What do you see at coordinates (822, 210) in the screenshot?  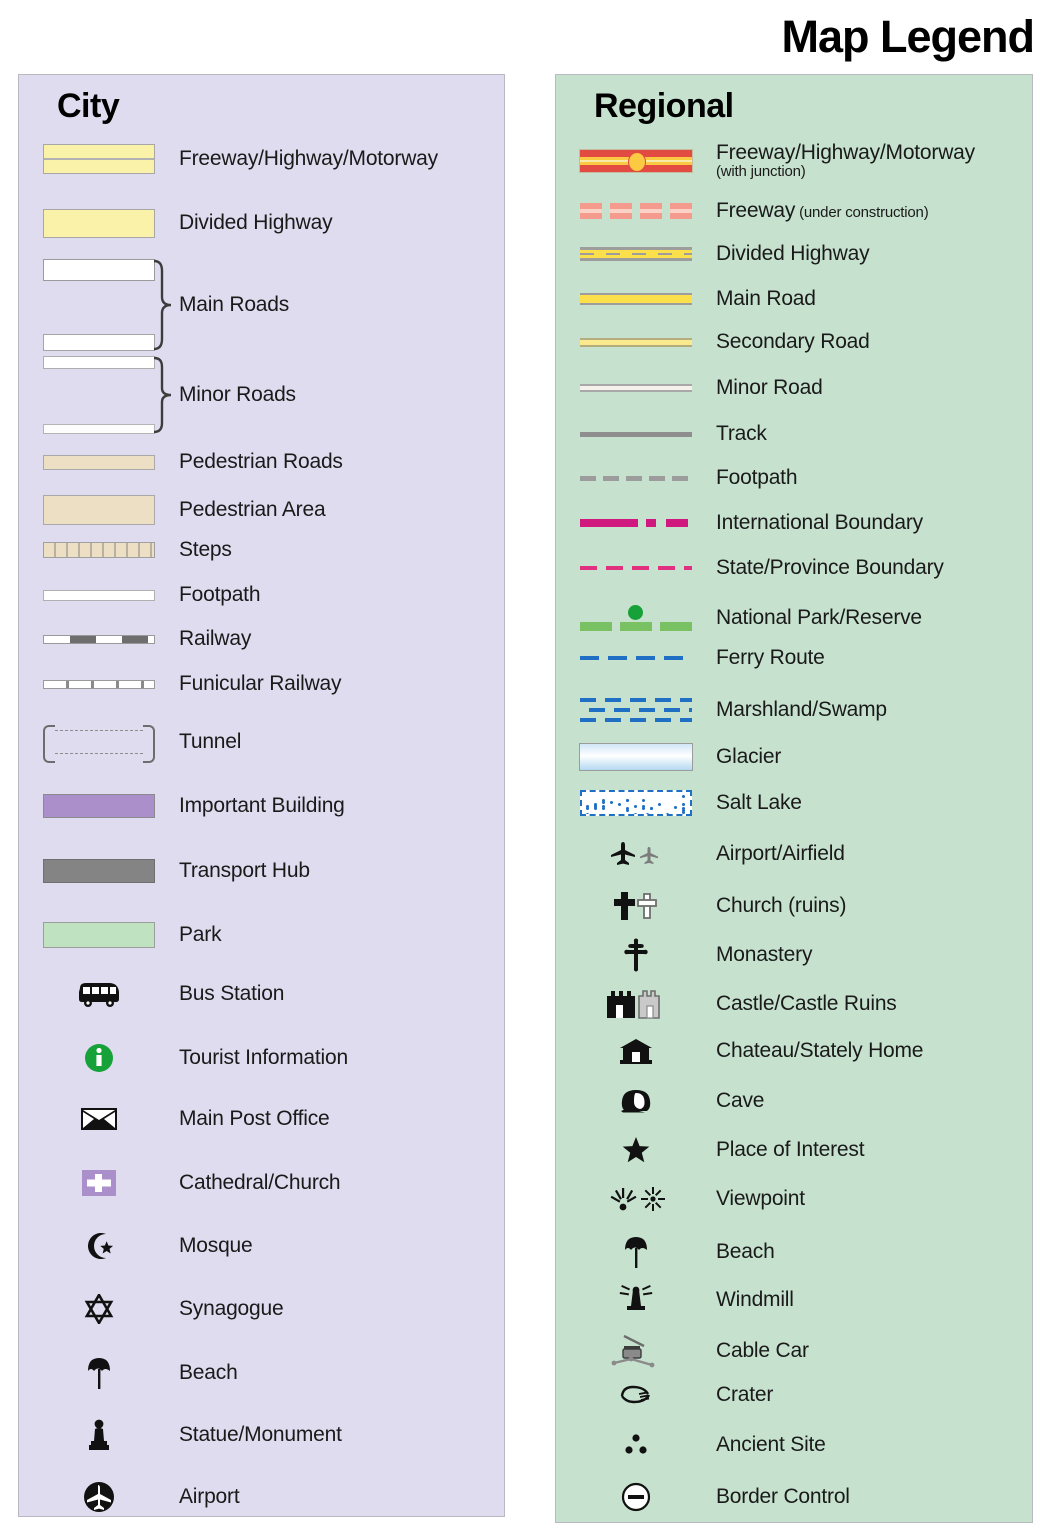 I see `legend-label: Freeway (under construction)` at bounding box center [822, 210].